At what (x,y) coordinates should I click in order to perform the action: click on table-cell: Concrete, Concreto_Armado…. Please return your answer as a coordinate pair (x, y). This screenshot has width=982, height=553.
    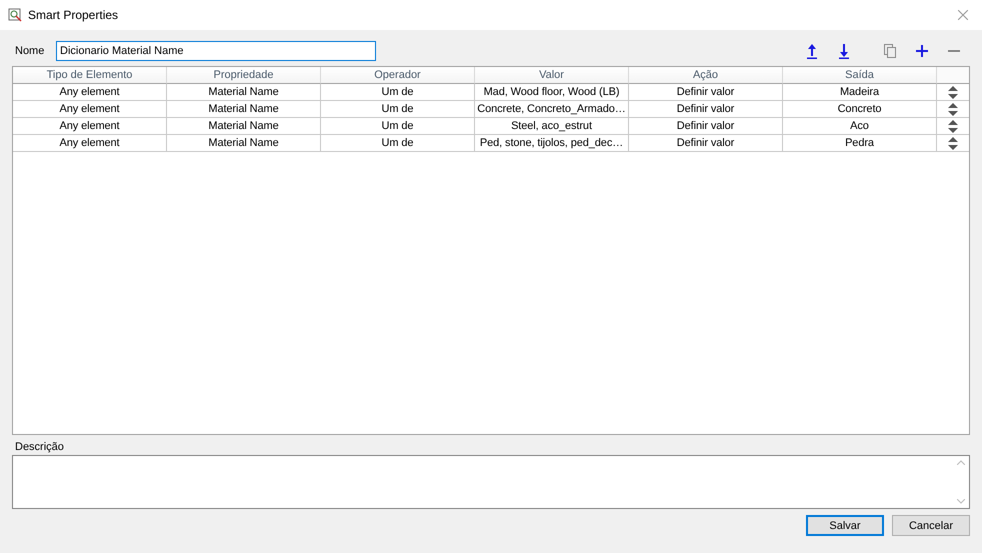
    Looking at the image, I should click on (552, 109).